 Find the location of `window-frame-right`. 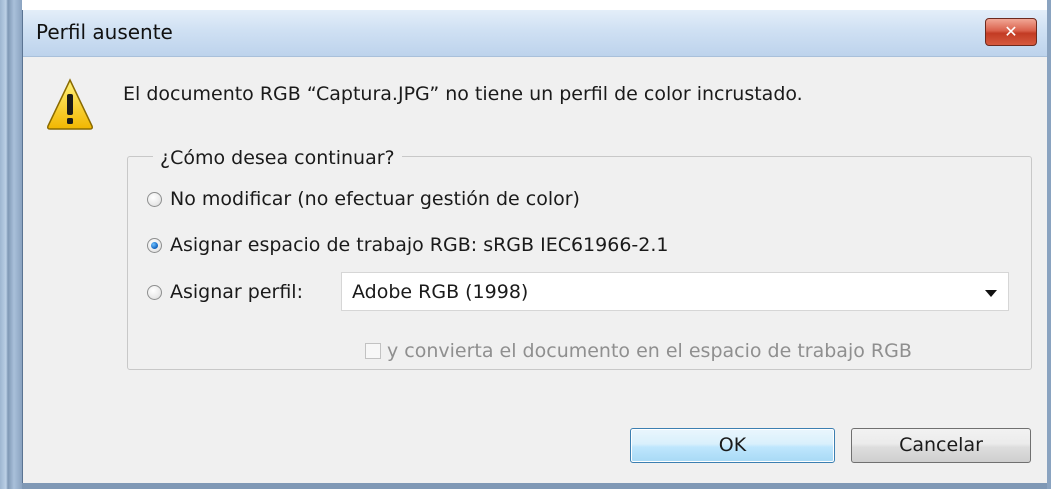

window-frame-right is located at coordinates (1049, 244).